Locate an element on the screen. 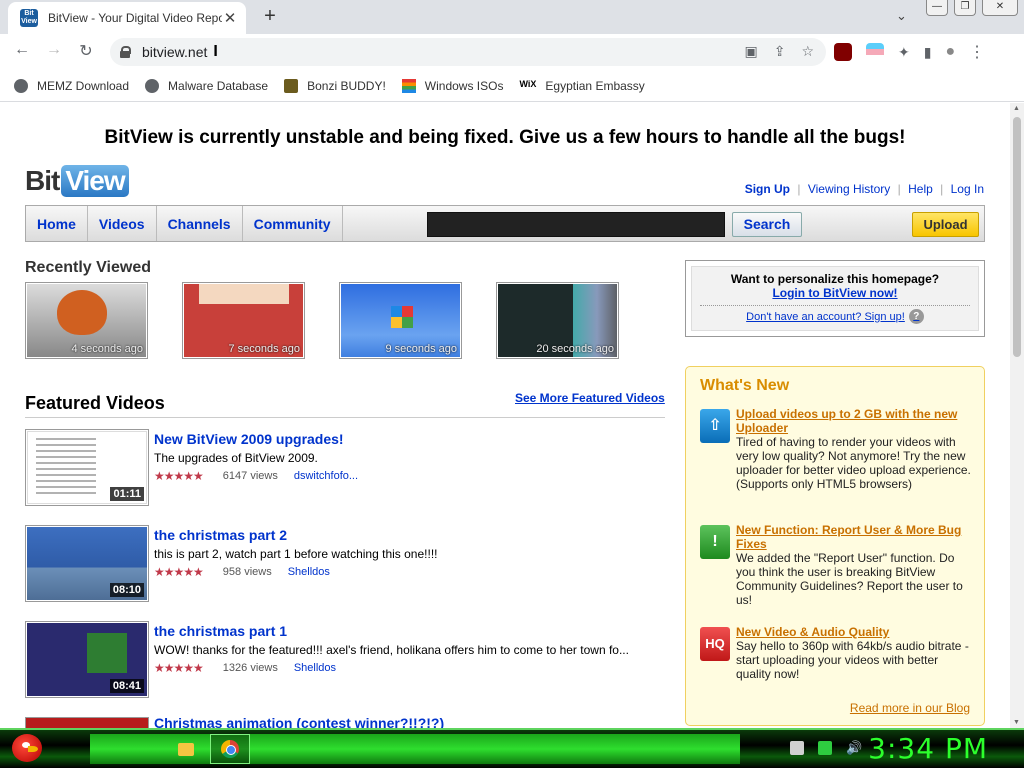  scroll-up-icon: ▲ is located at coordinates (1016, 108).